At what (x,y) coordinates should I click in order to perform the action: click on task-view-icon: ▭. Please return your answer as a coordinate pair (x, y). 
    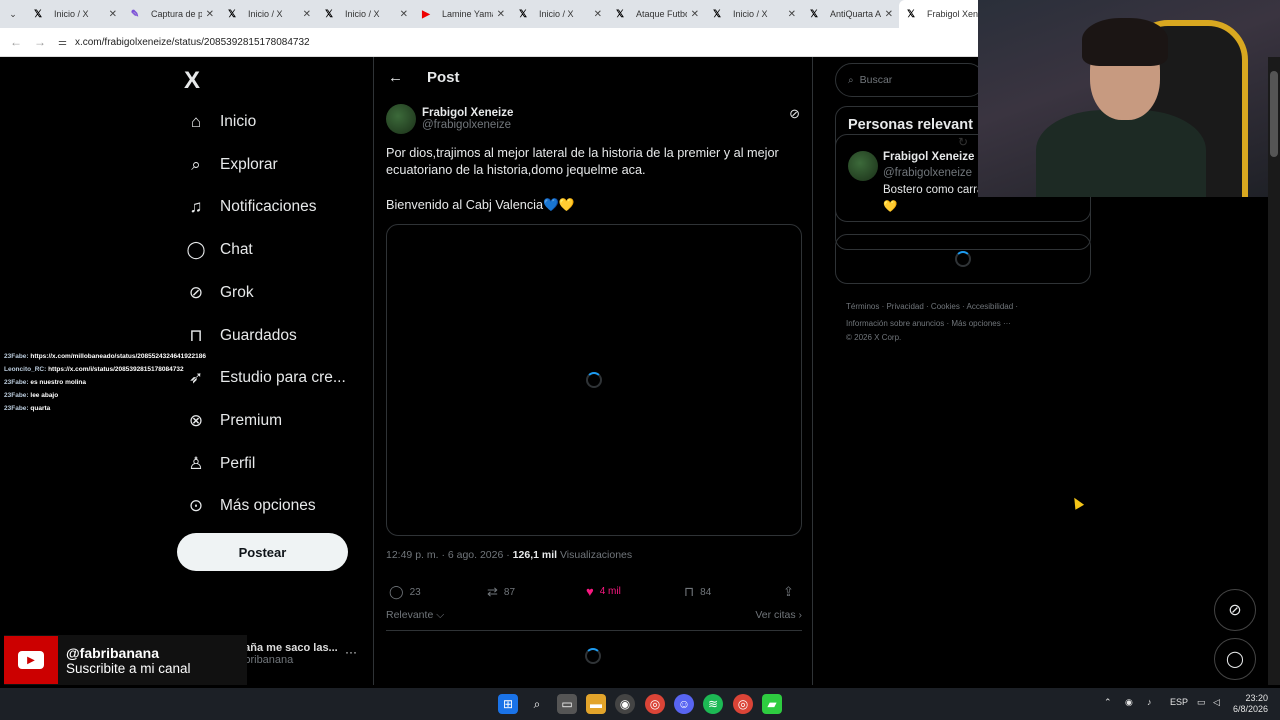
    Looking at the image, I should click on (567, 704).